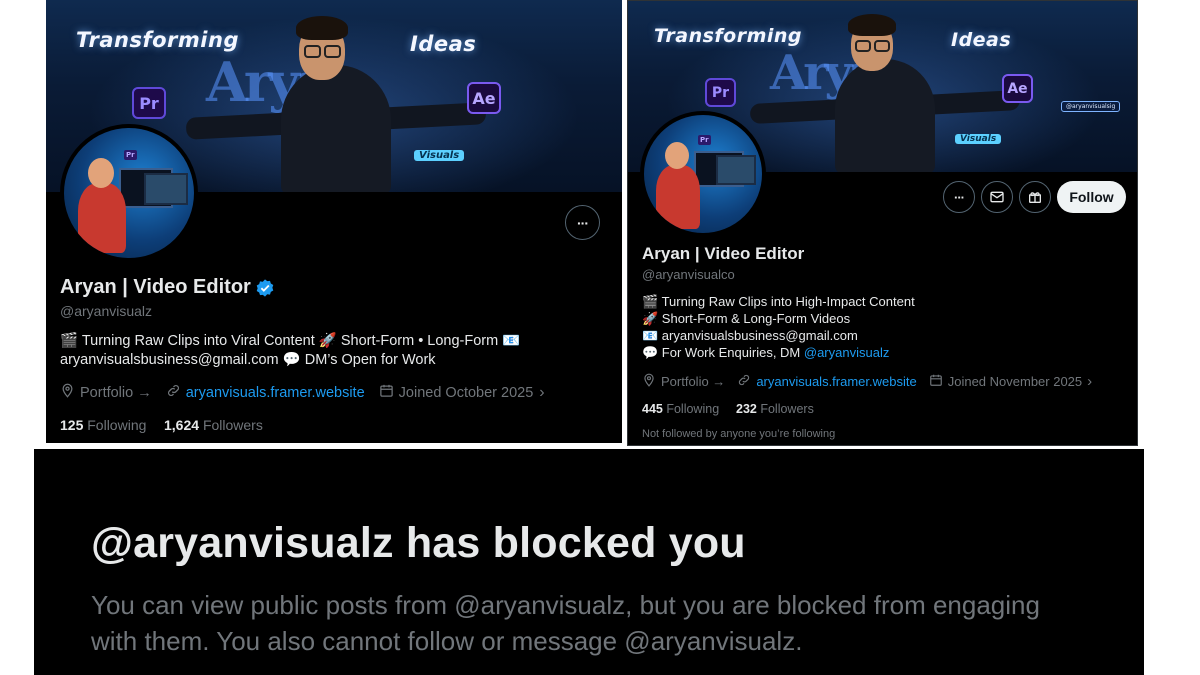  What do you see at coordinates (723, 352) in the screenshot?
I see `bio-text: 💬 For Work Enquiries, DM` at bounding box center [723, 352].